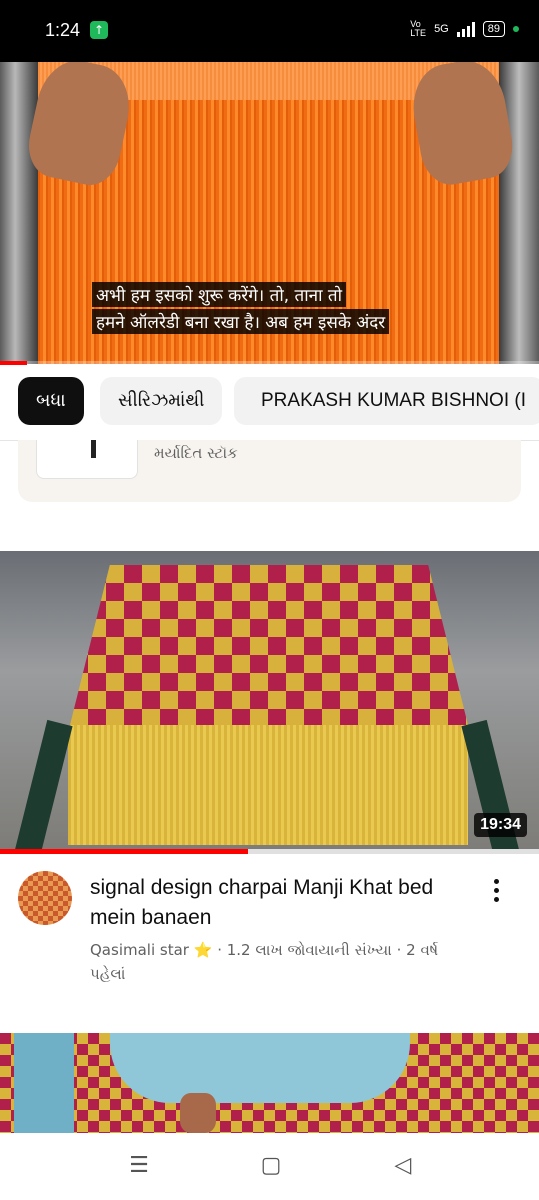 The image size is (539, 1200). I want to click on video-loom-frame-left, so click(19, 213).